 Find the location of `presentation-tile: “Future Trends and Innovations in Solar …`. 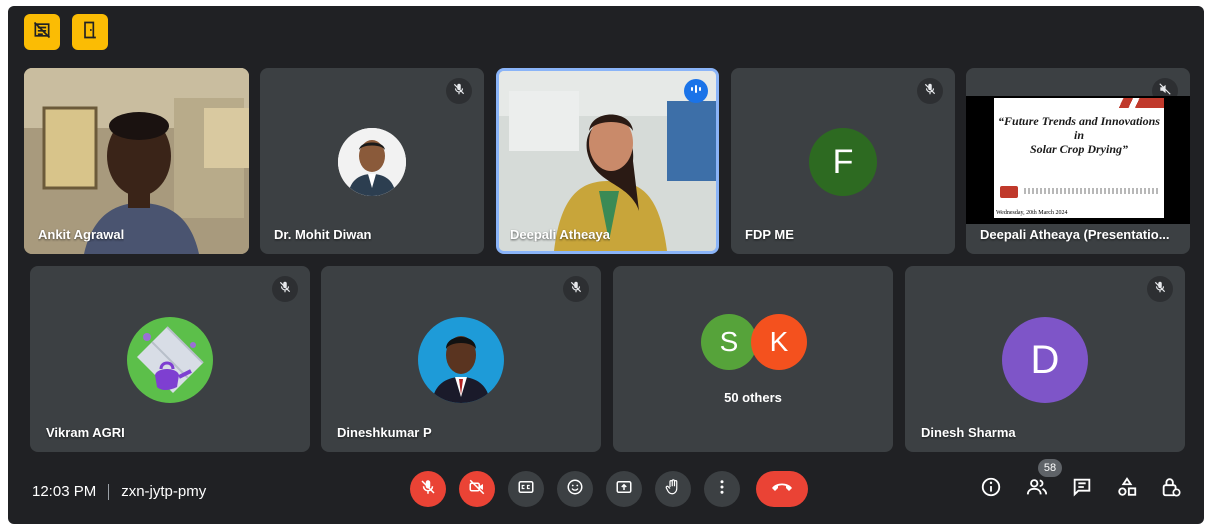

presentation-tile: “Future Trends and Innovations in Solar … is located at coordinates (1078, 161).